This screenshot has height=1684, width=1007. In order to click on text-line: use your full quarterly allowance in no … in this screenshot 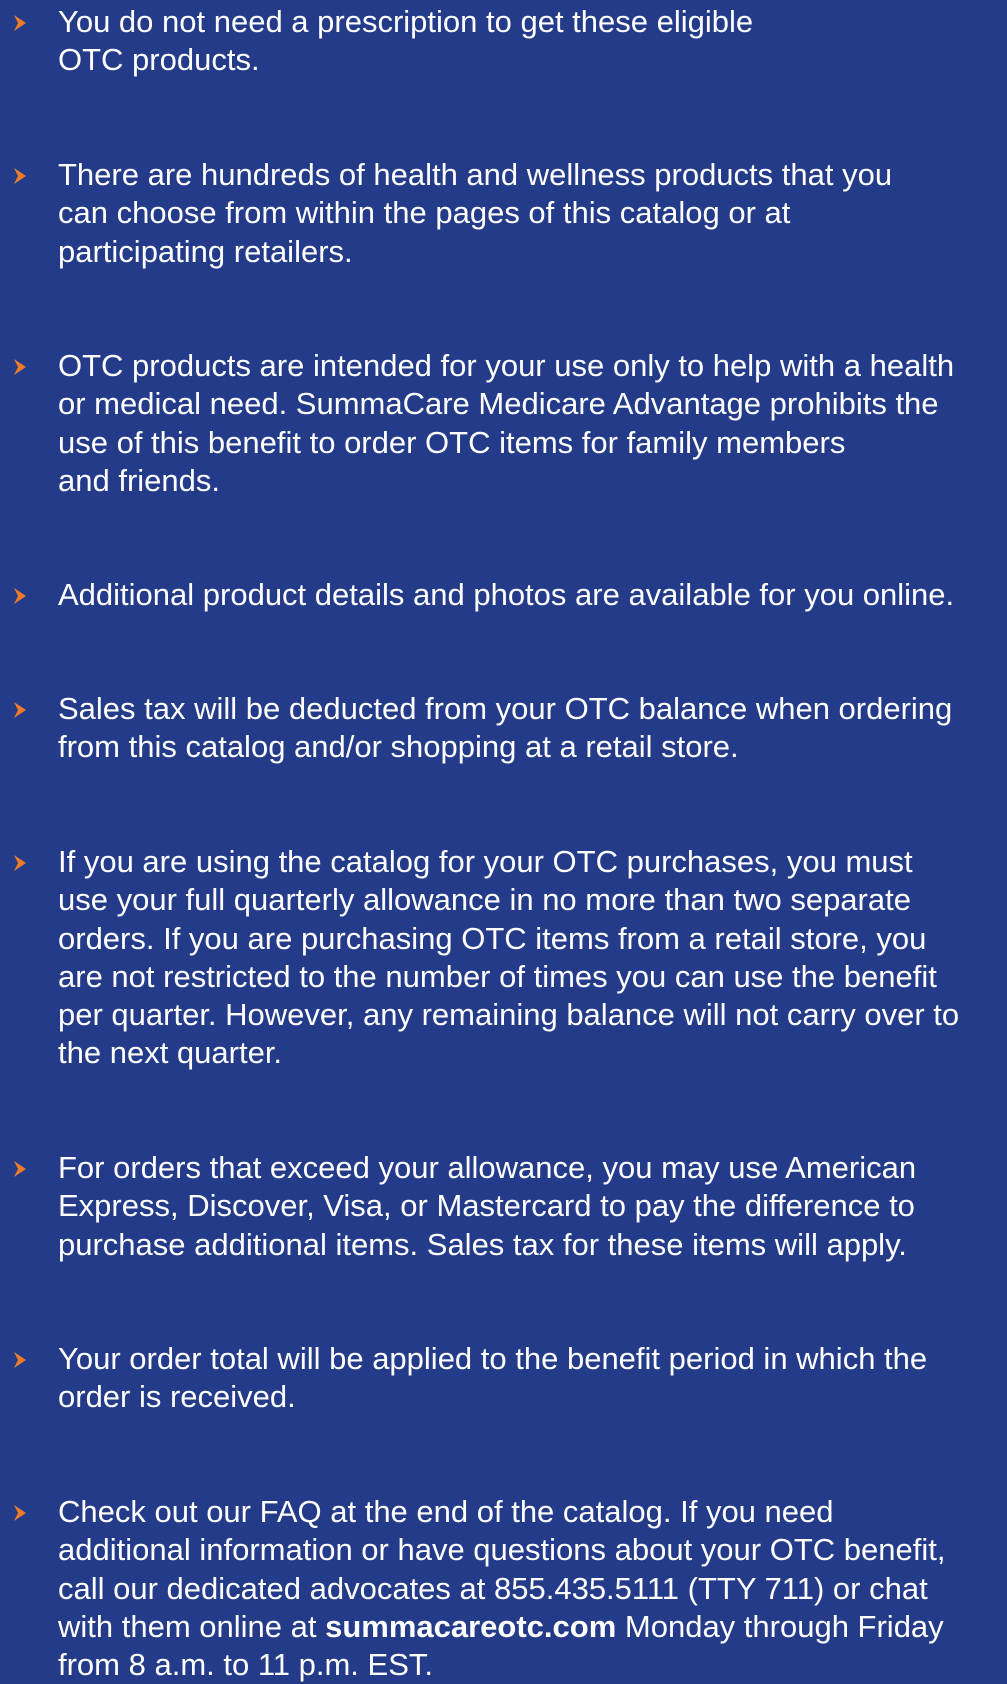, I will do `click(484, 900)`.